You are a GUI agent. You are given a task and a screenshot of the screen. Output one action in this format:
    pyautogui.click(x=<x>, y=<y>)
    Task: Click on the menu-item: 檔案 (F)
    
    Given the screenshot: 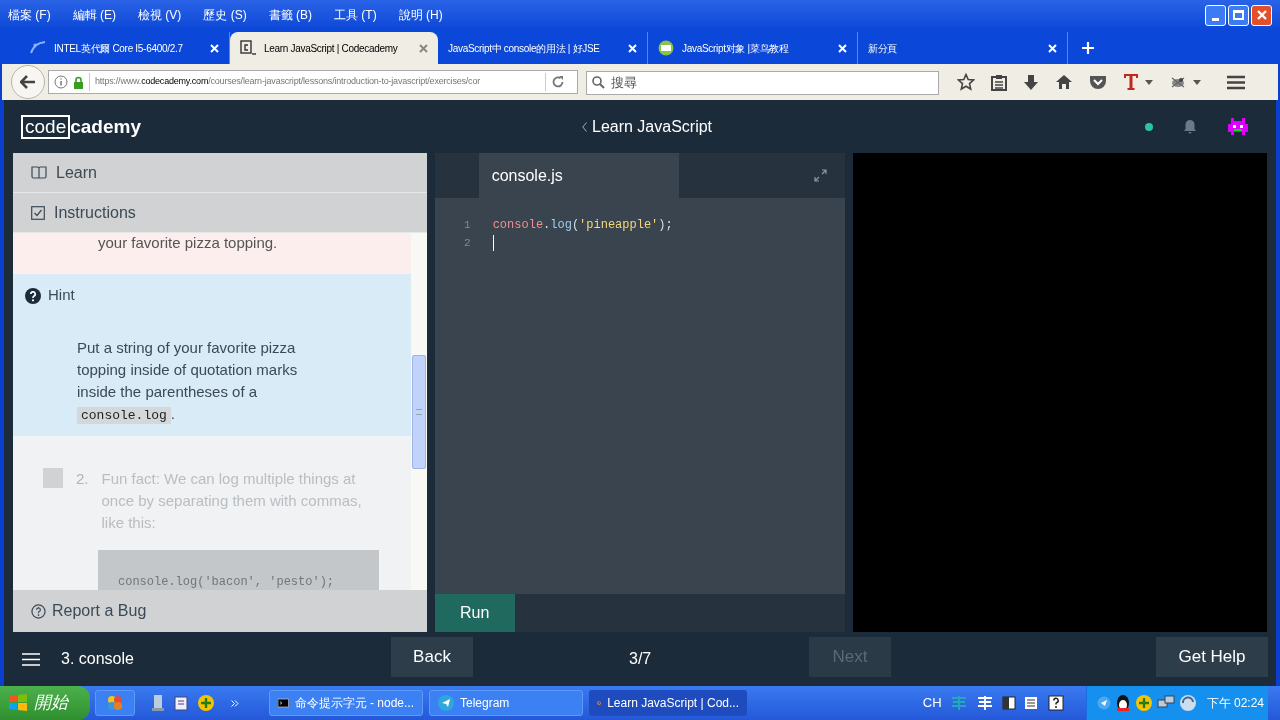 What is the action you would take?
    pyautogui.click(x=29, y=15)
    